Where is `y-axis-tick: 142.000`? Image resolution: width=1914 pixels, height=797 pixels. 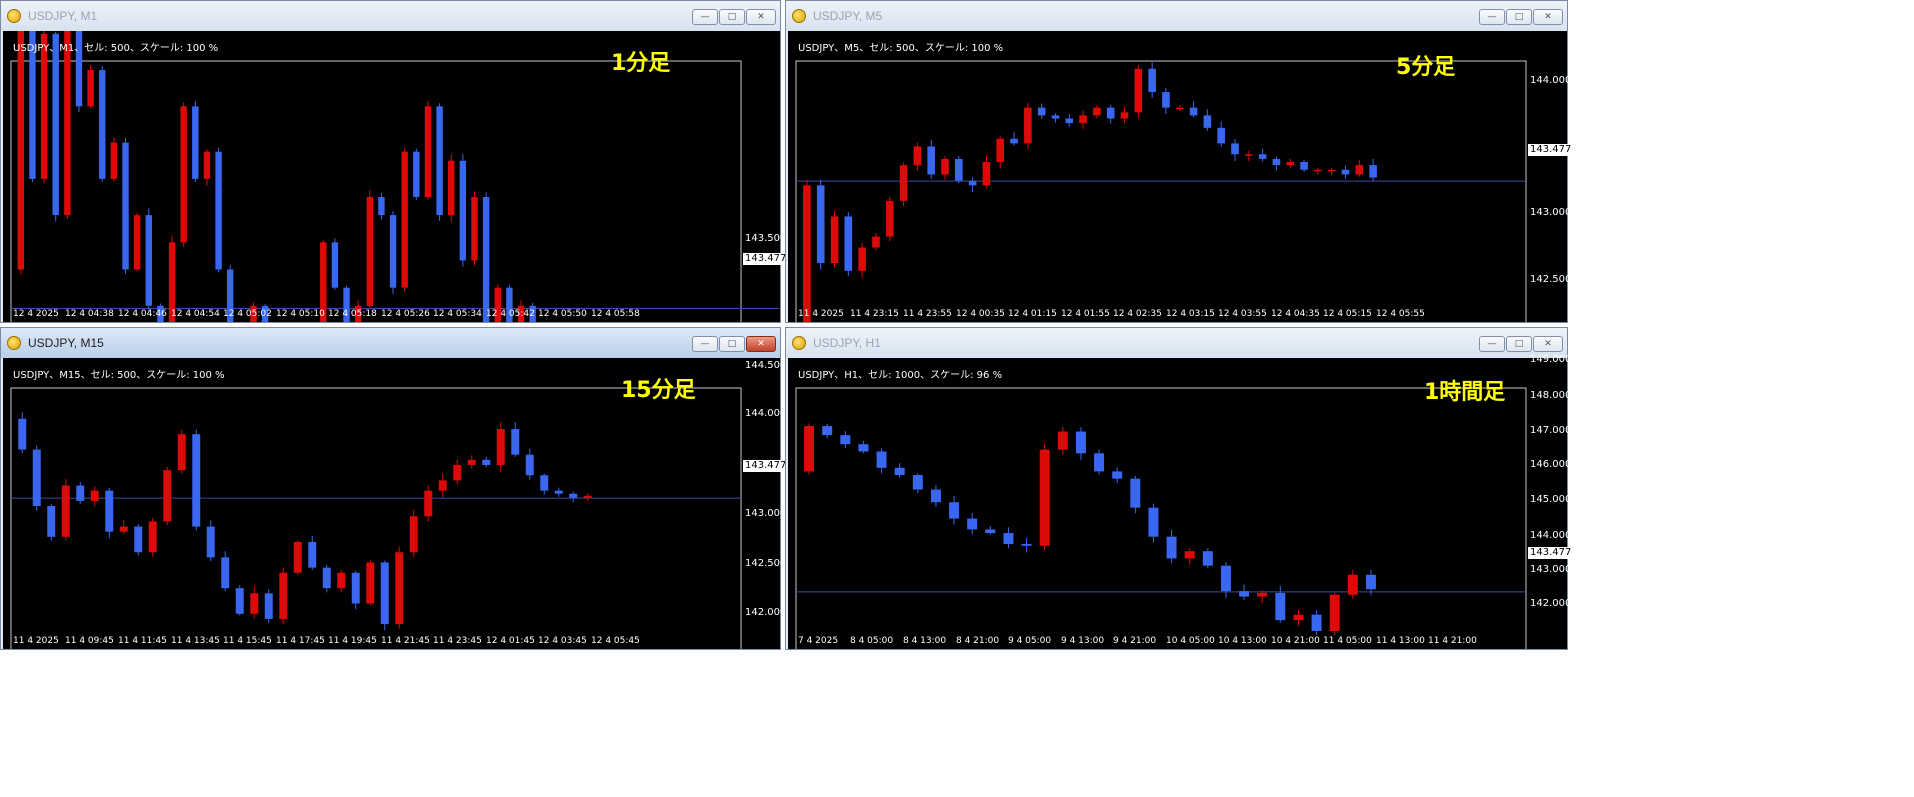
y-axis-tick: 142.000 is located at coordinates (766, 612).